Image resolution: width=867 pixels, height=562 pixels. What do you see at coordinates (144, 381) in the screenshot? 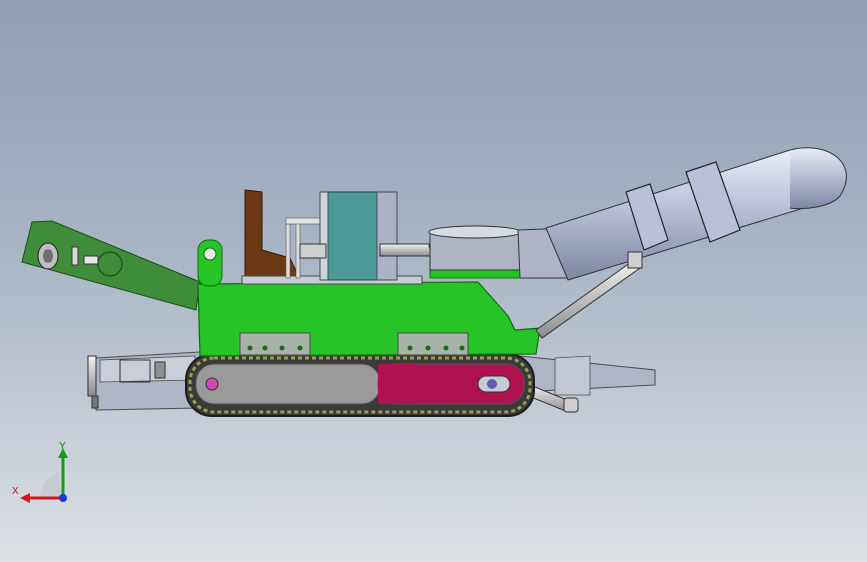
I see `rear-frame` at bounding box center [144, 381].